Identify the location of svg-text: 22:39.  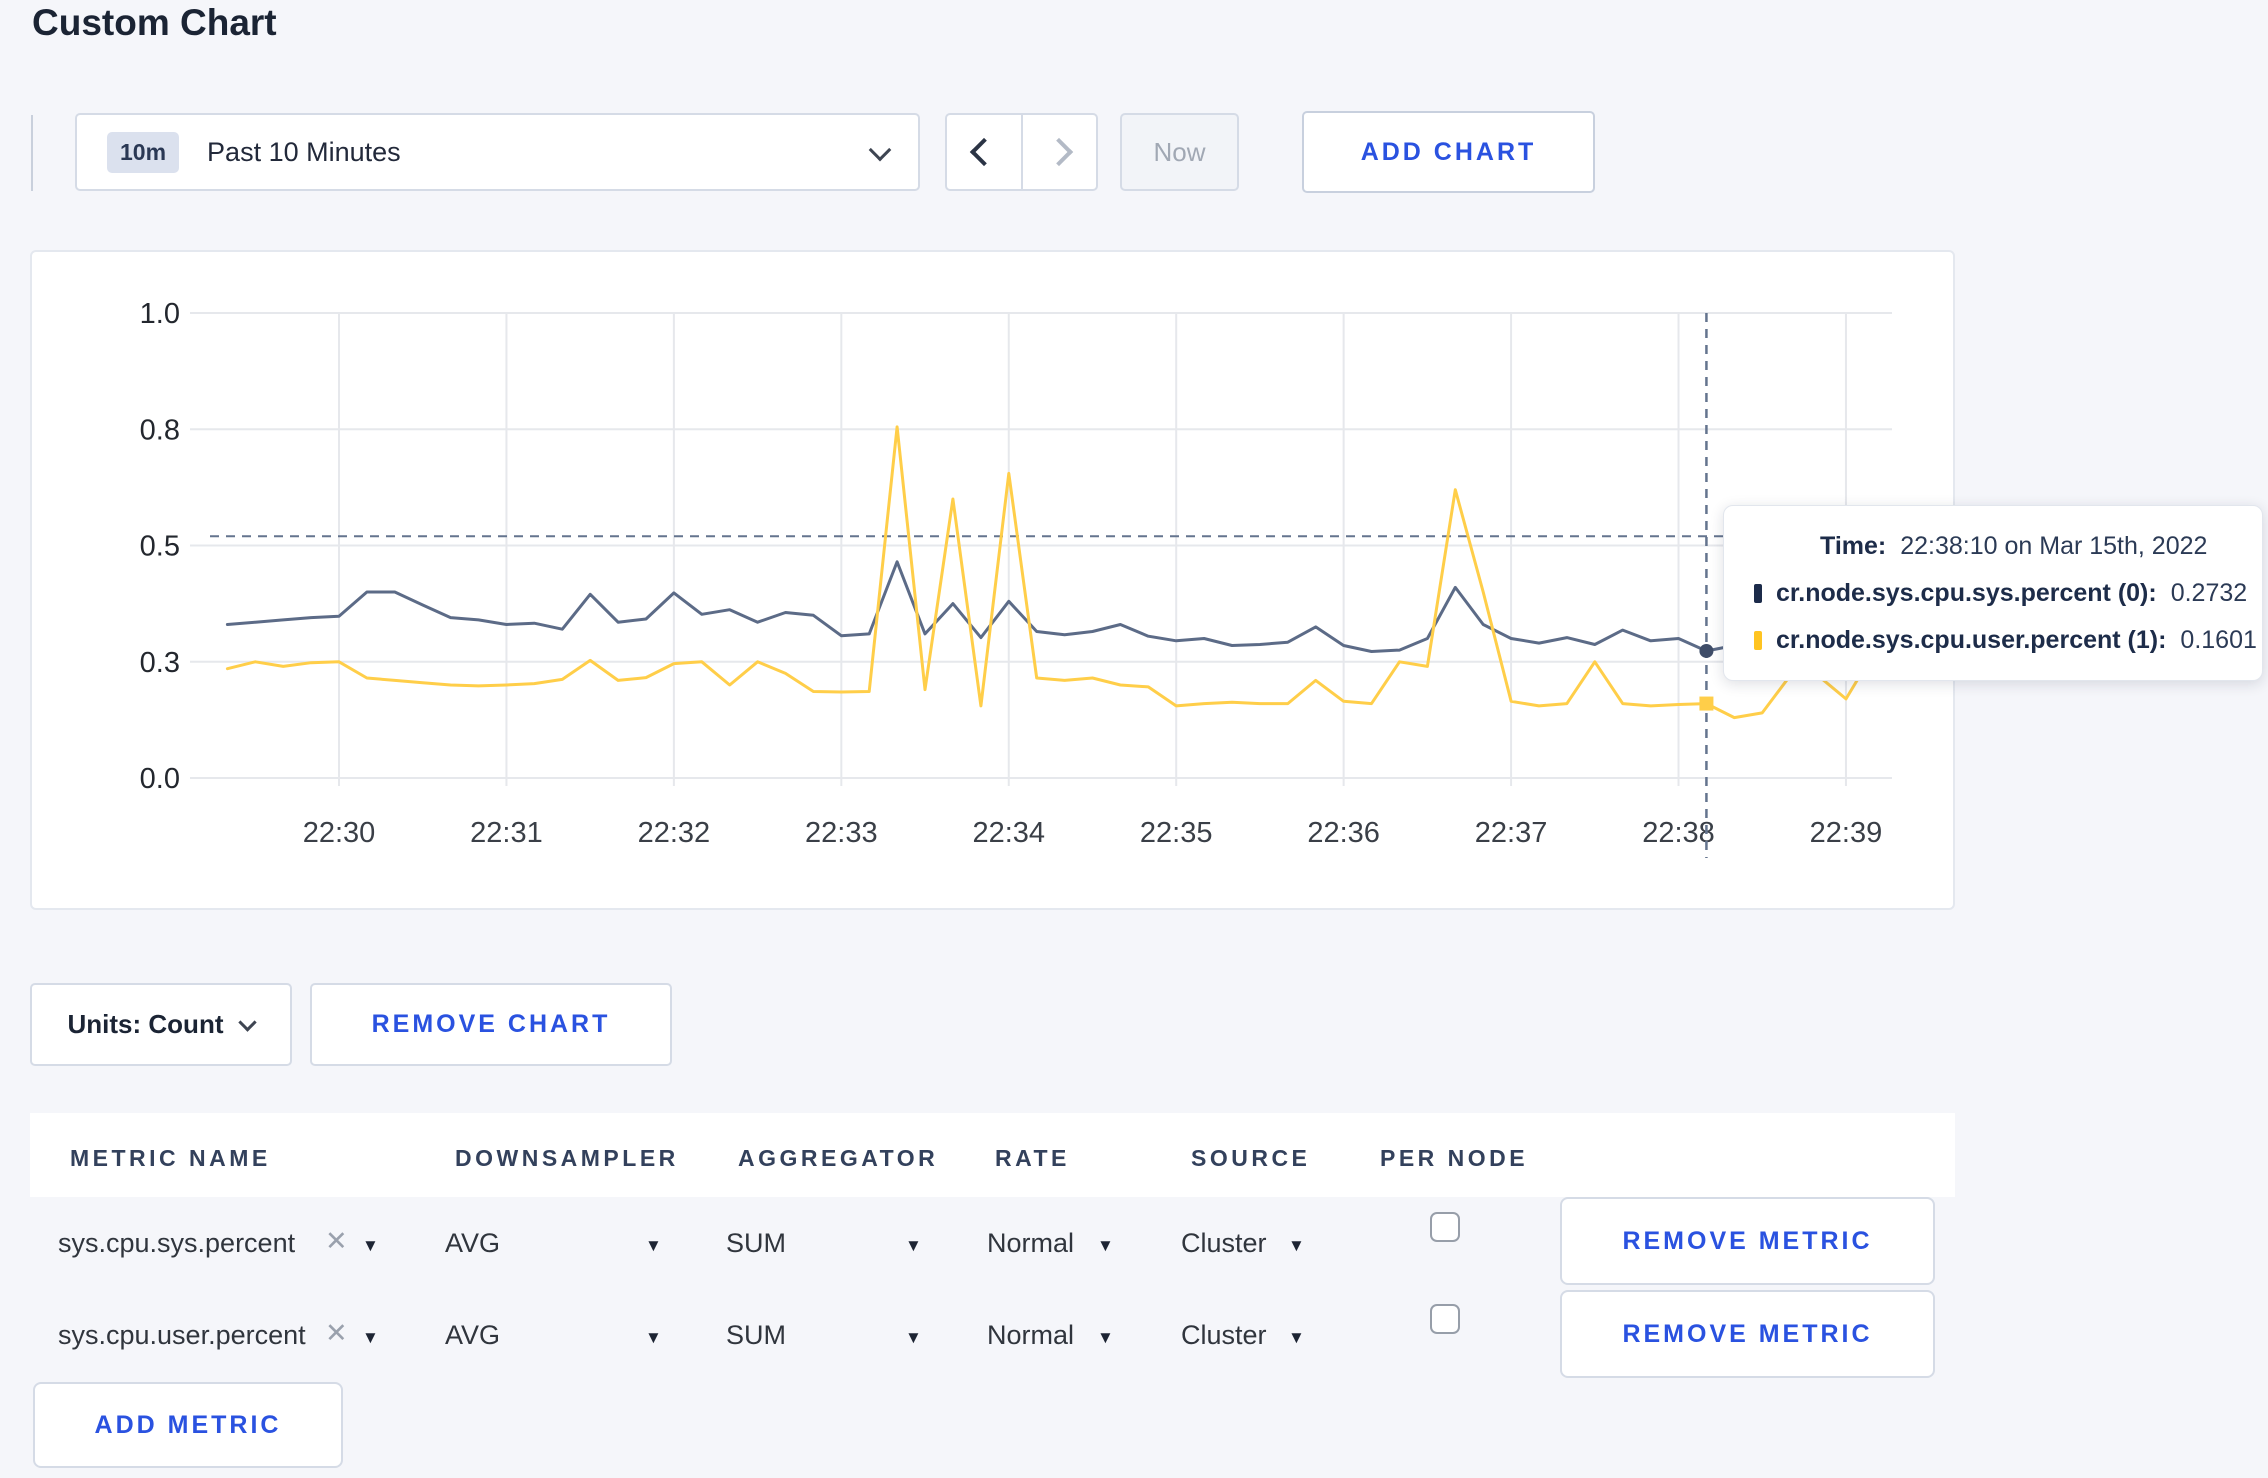
(1846, 833).